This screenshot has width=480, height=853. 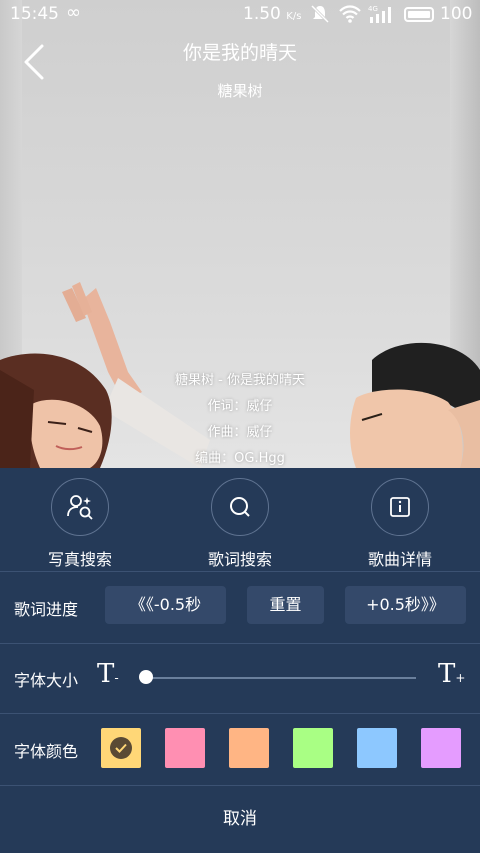 What do you see at coordinates (240, 819) in the screenshot?
I see `cancel-button: 取消` at bounding box center [240, 819].